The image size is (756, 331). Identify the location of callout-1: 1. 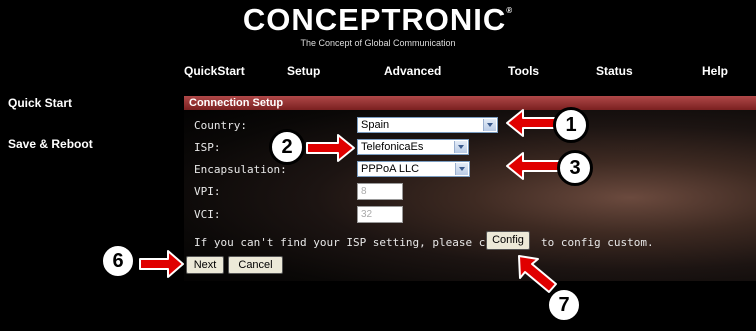
(571, 125).